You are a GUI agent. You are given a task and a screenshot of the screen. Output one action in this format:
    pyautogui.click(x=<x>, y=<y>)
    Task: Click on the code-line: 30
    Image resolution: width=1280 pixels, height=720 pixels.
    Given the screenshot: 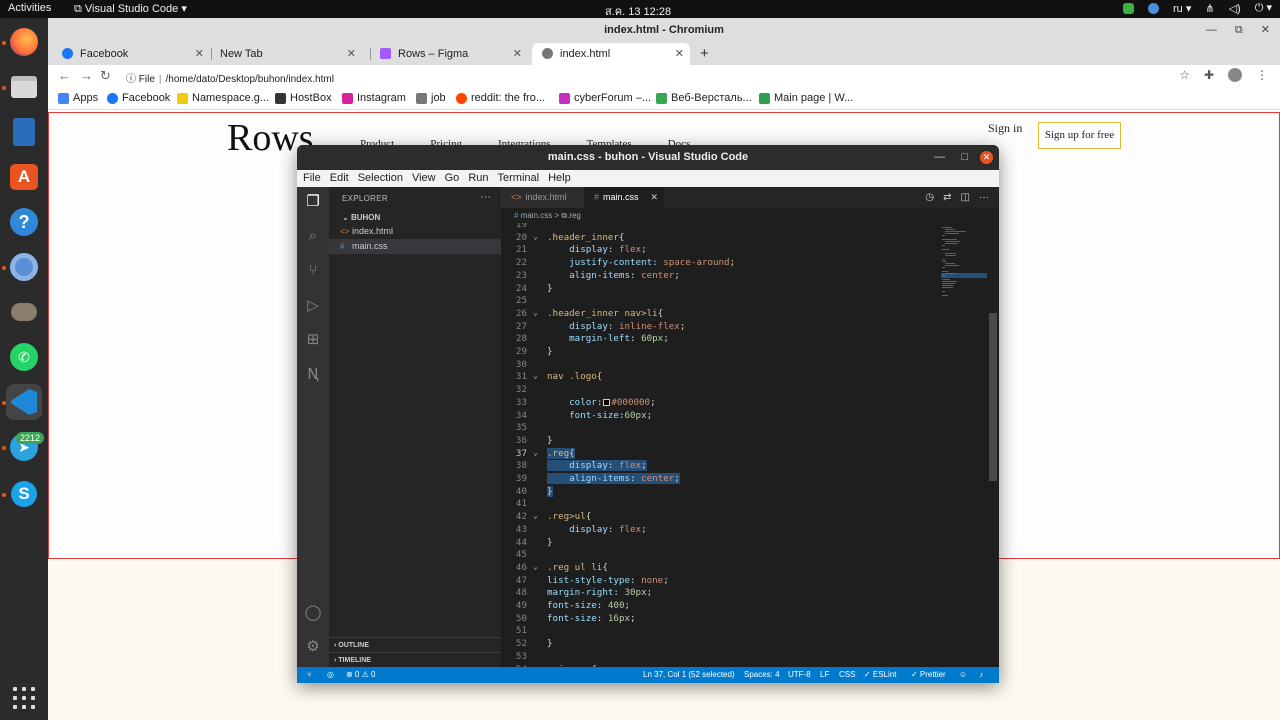 What is the action you would take?
    pyautogui.click(x=721, y=365)
    